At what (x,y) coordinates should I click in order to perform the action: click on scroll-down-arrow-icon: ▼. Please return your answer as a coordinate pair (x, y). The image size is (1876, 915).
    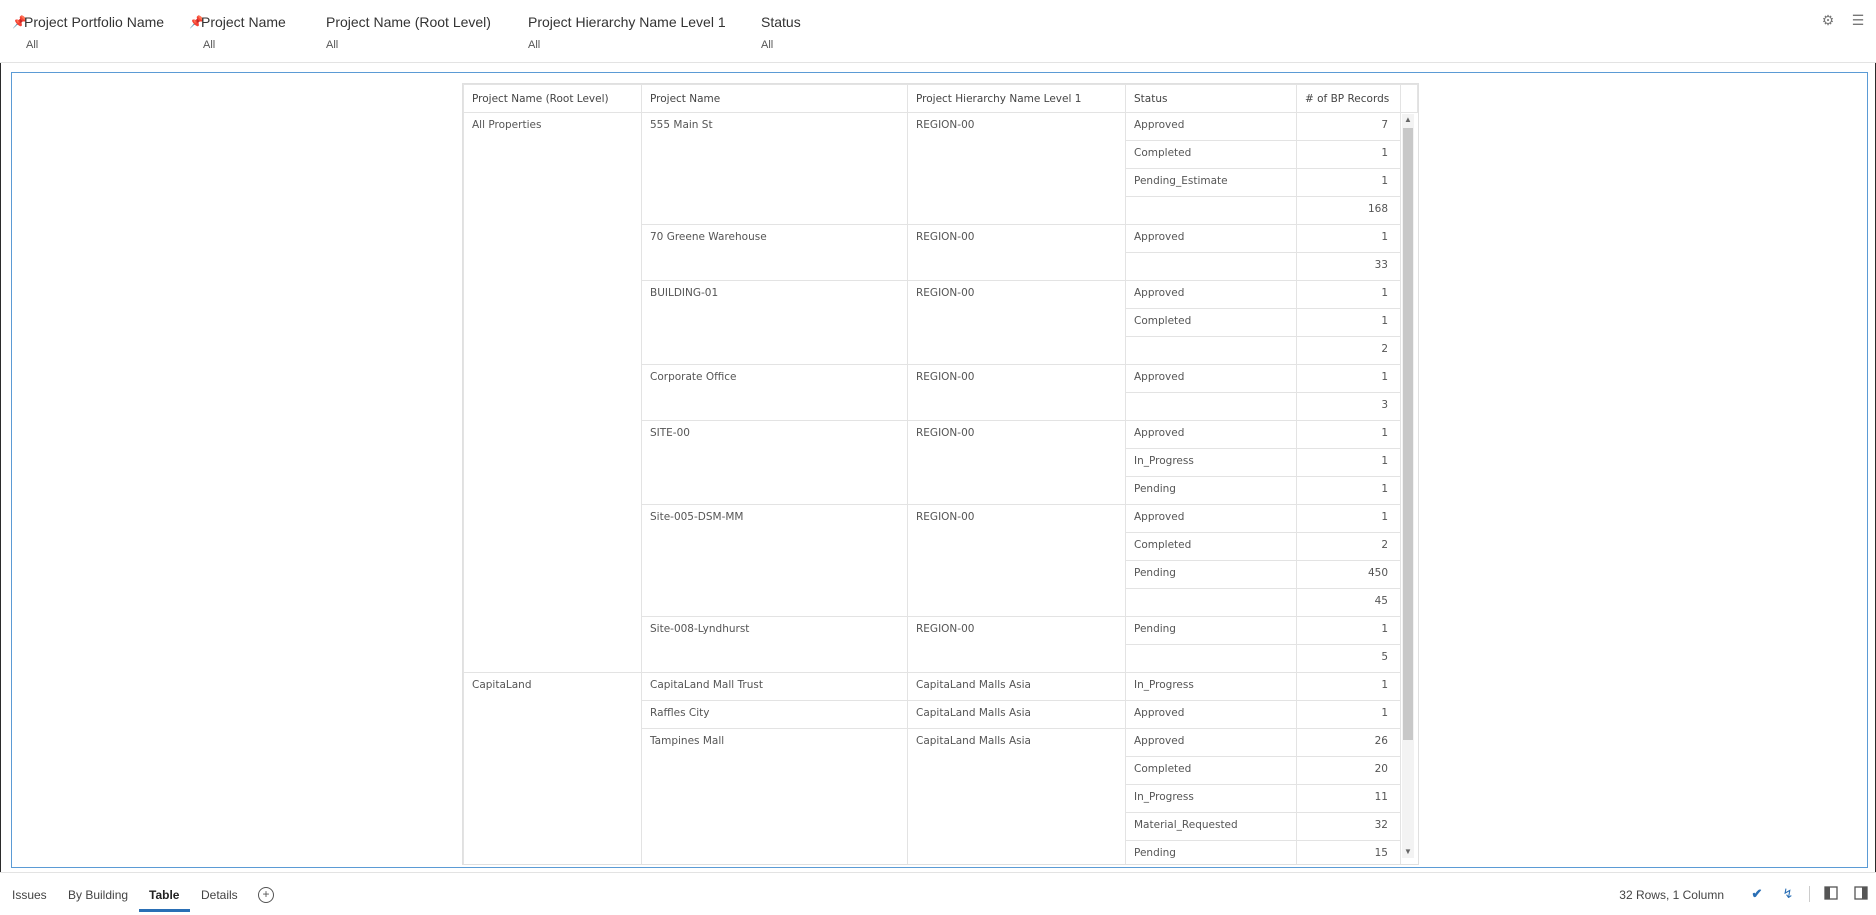
    Looking at the image, I should click on (1408, 852).